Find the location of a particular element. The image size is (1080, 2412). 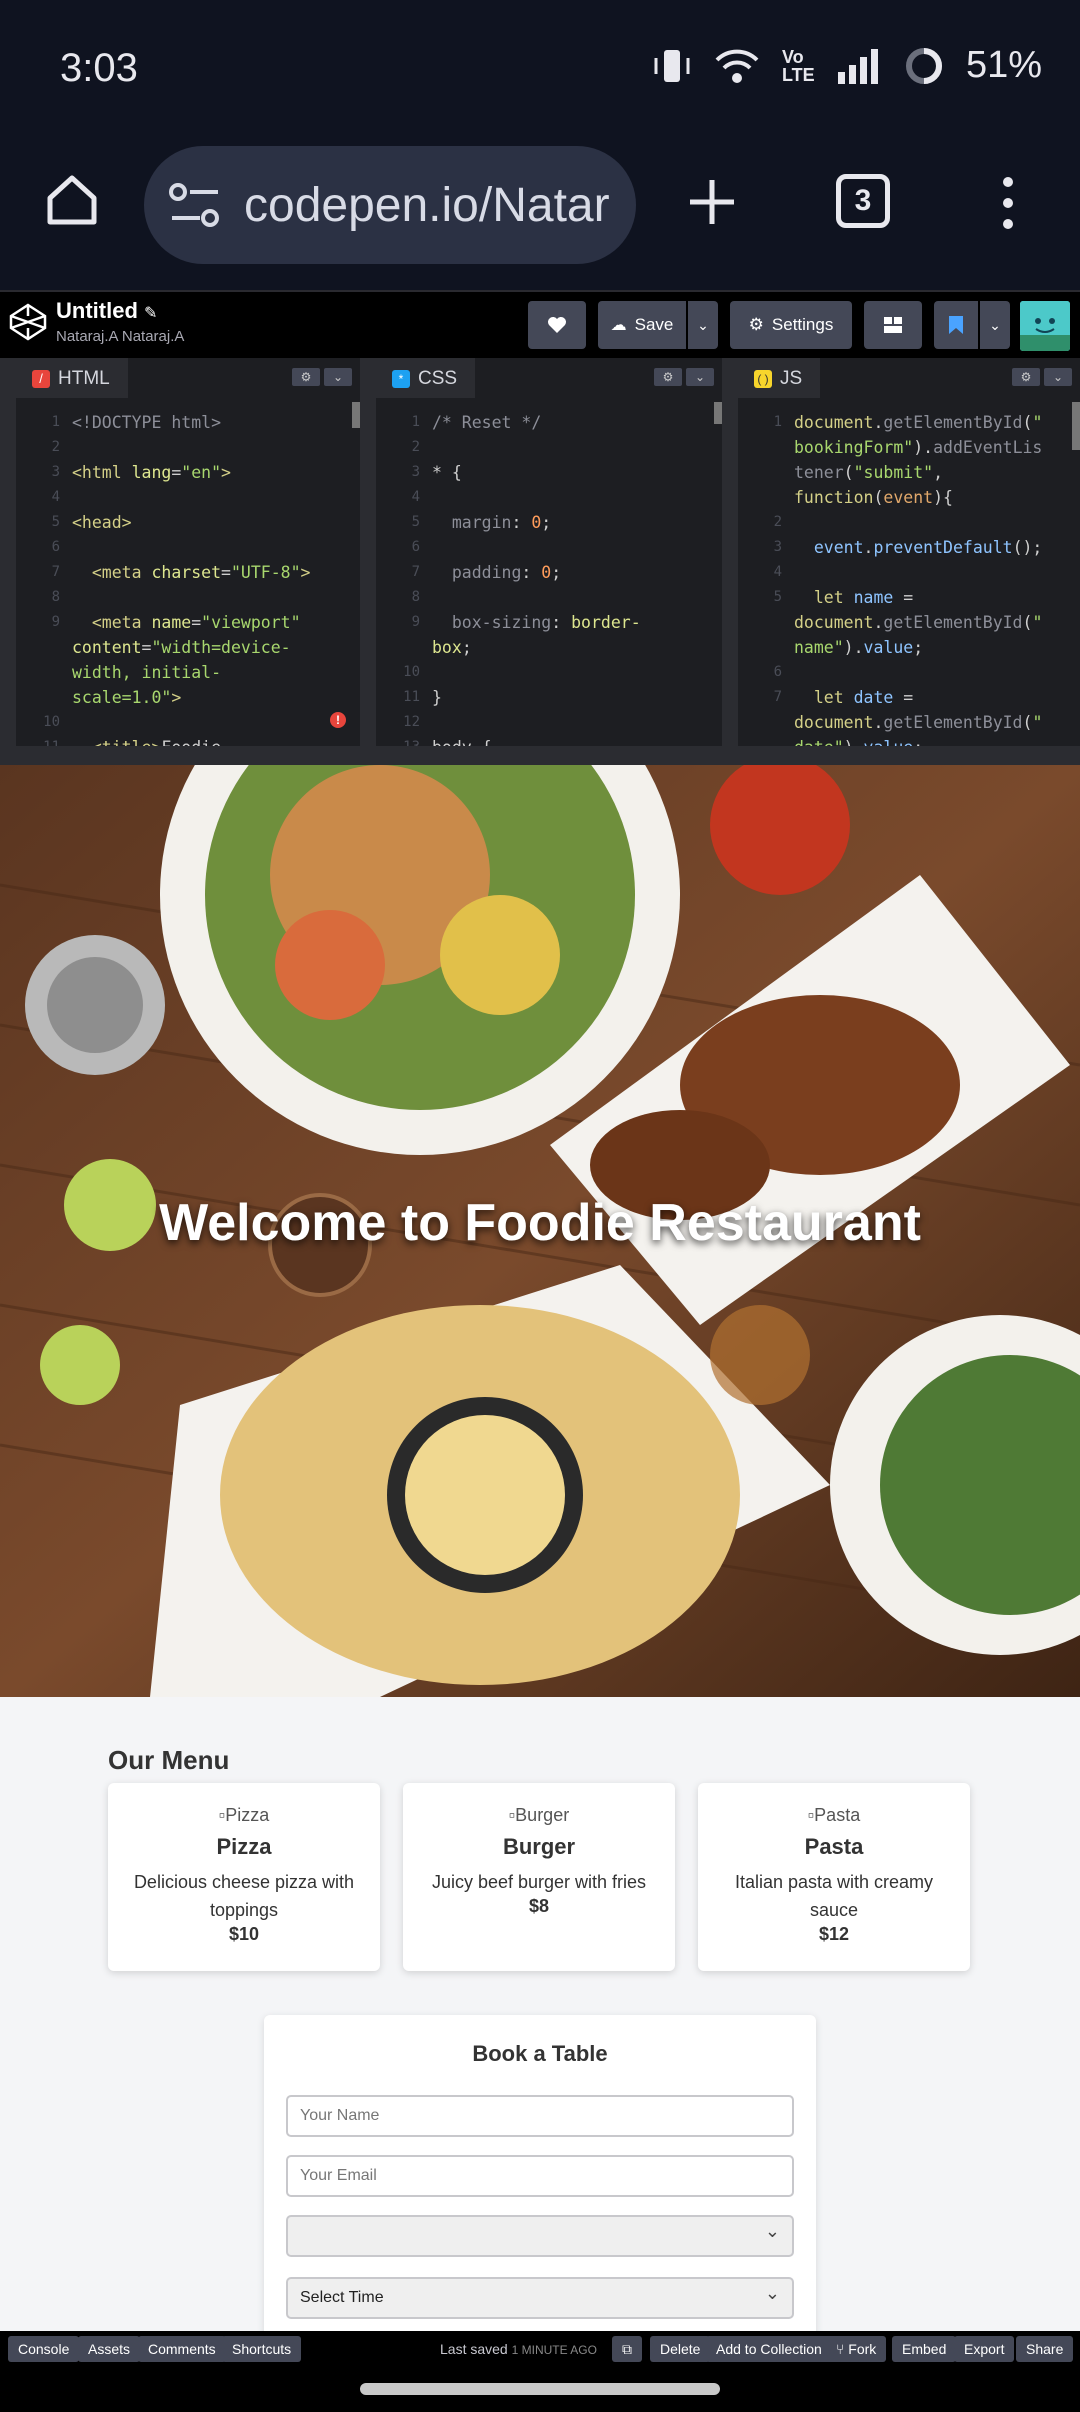

menu-item-desc: Juicy beef burger with fries is located at coordinates (539, 1882).